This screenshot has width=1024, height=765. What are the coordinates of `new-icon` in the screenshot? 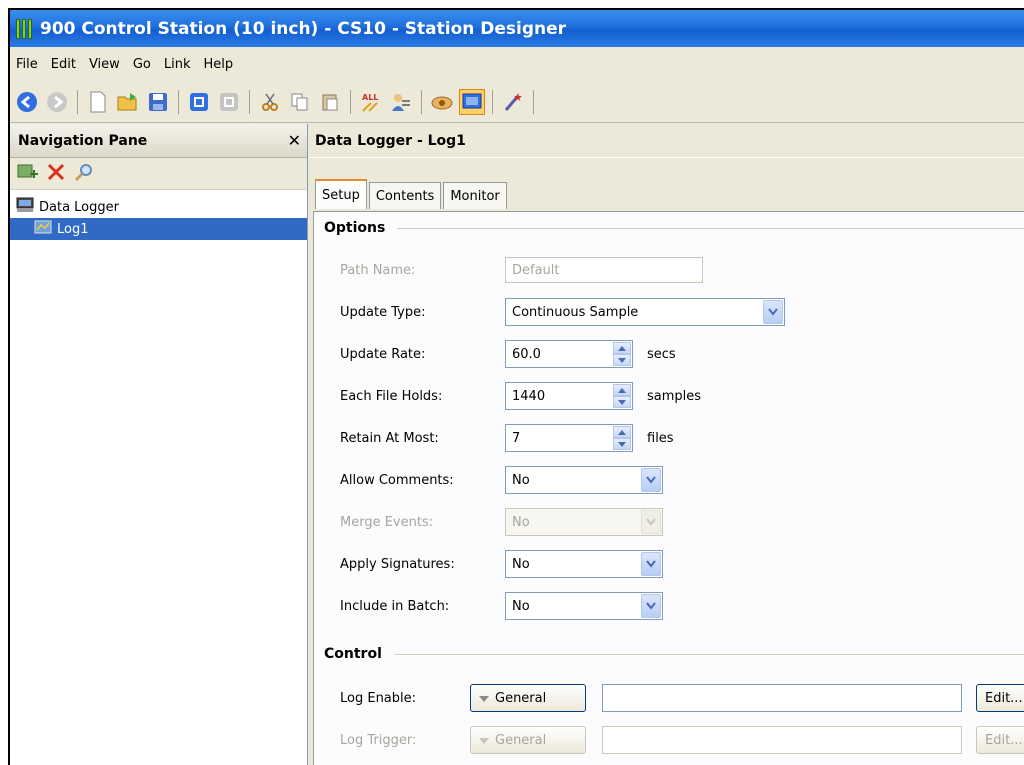 It's located at (98, 102).